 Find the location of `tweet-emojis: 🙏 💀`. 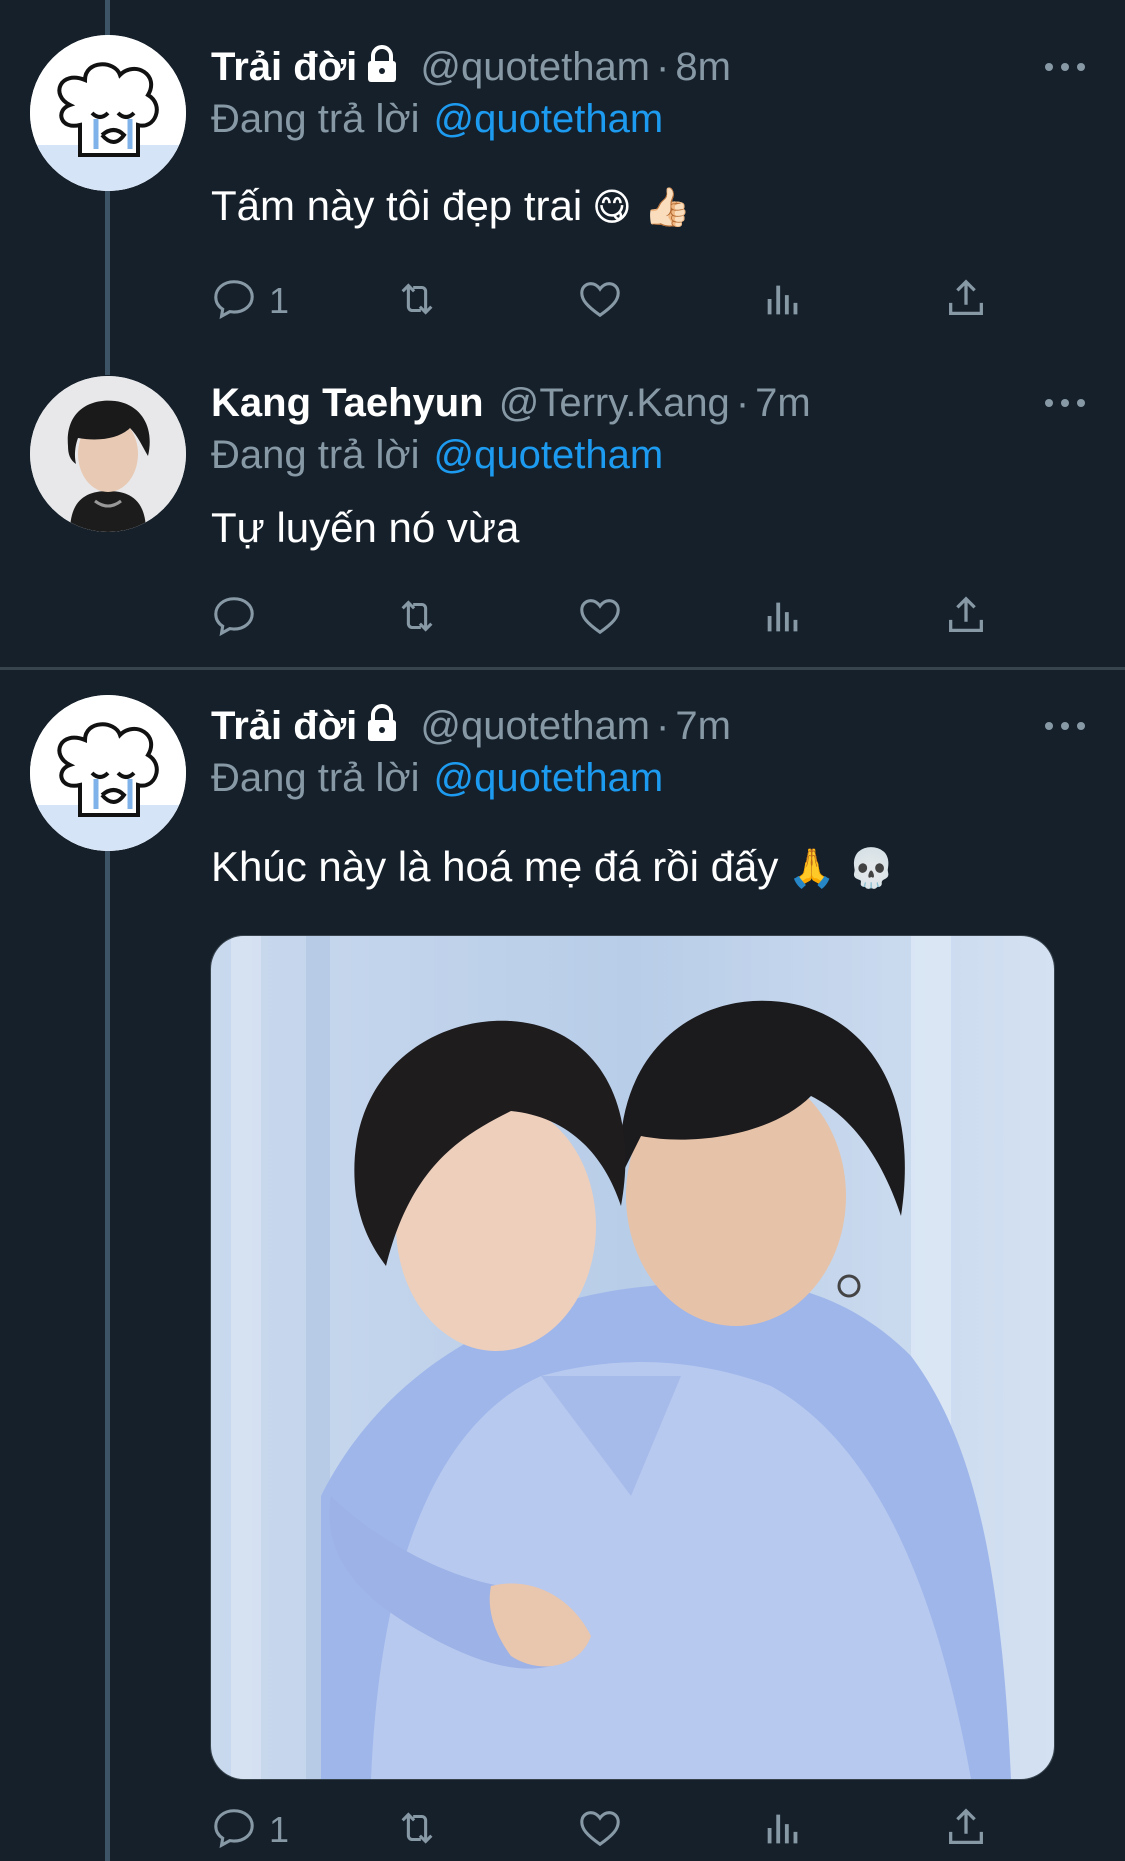

tweet-emojis: 🙏 💀 is located at coordinates (842, 868).